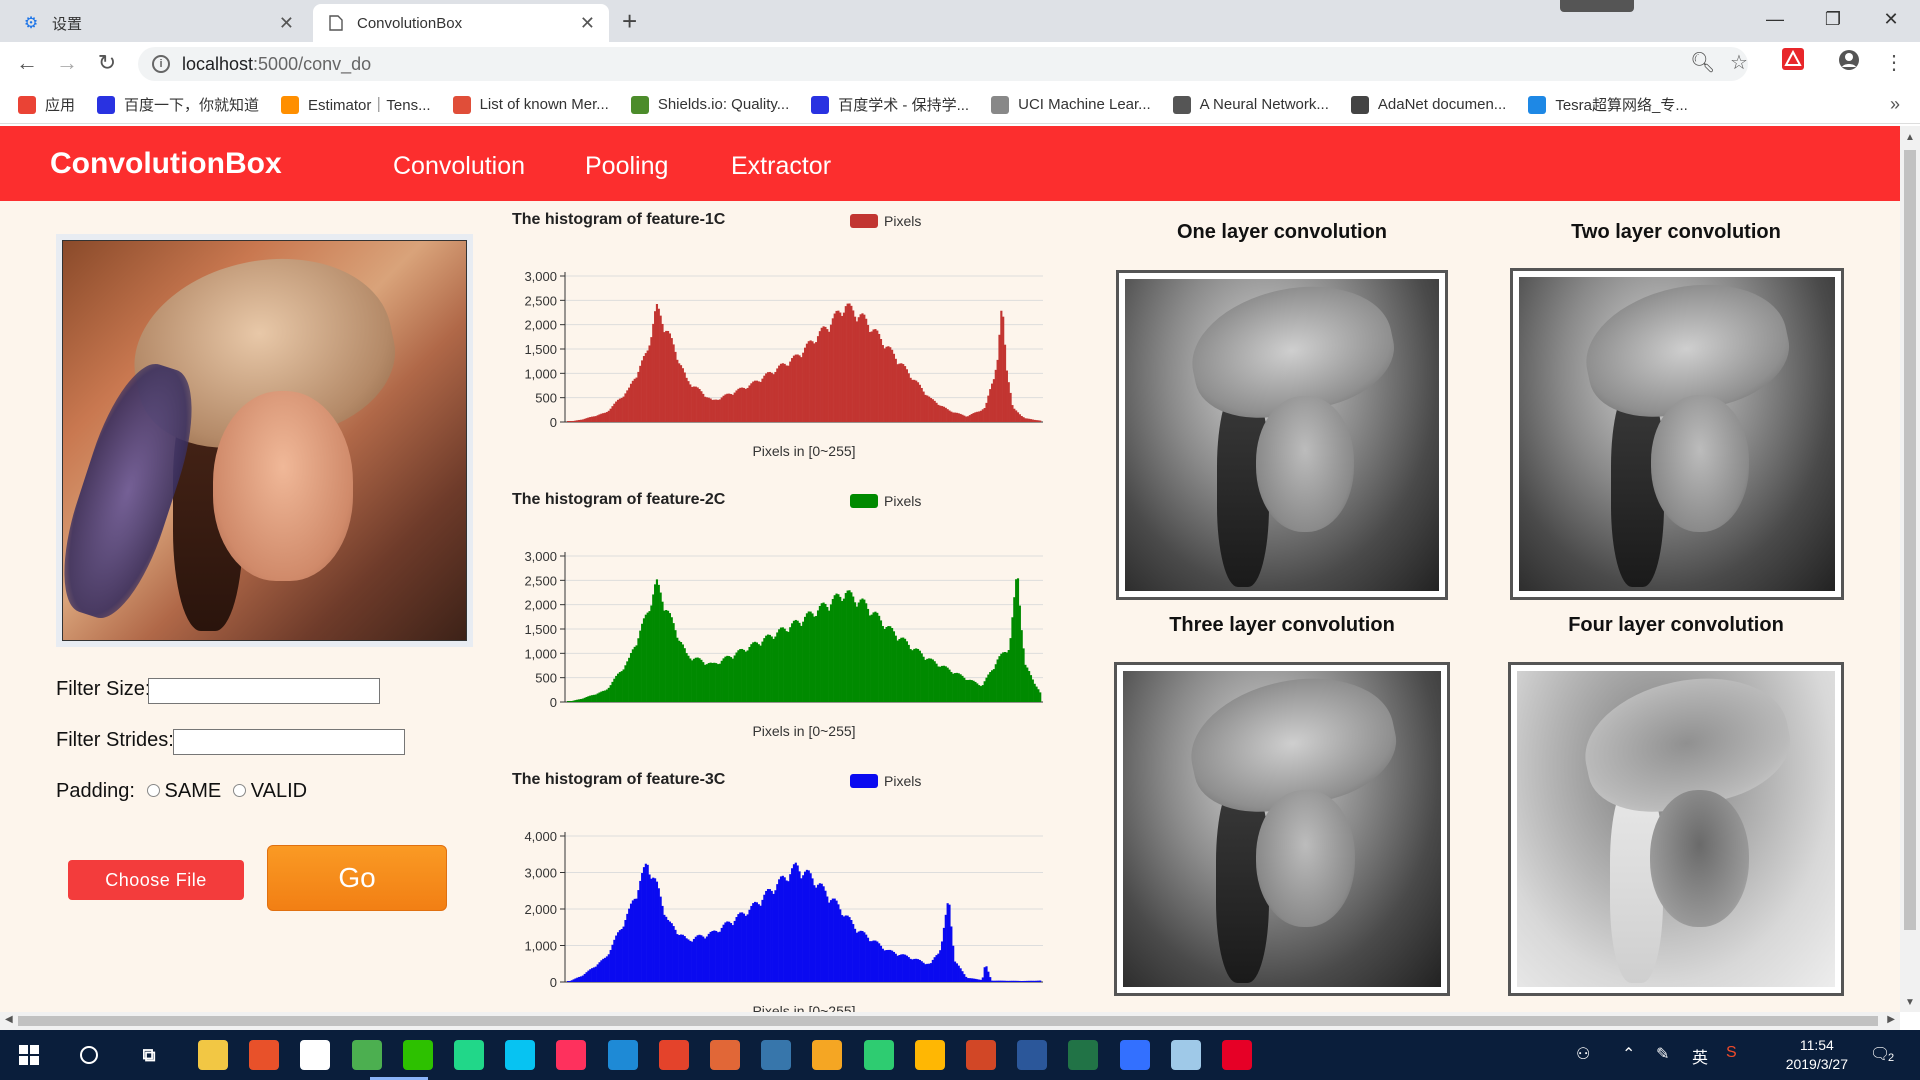 The width and height of the screenshot is (1920, 1080). What do you see at coordinates (725, 1055) in the screenshot?
I see `matlab-icon` at bounding box center [725, 1055].